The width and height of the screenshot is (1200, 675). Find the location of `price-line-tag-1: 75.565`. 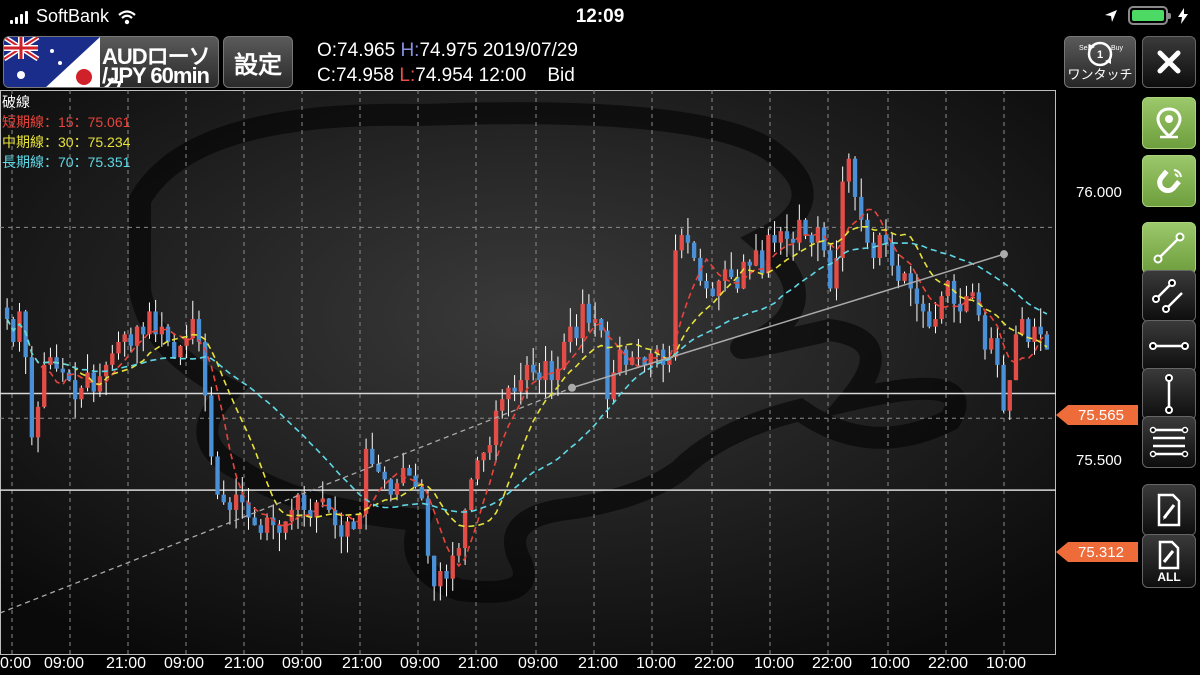

price-line-tag-1: 75.565 is located at coordinates (1097, 415).